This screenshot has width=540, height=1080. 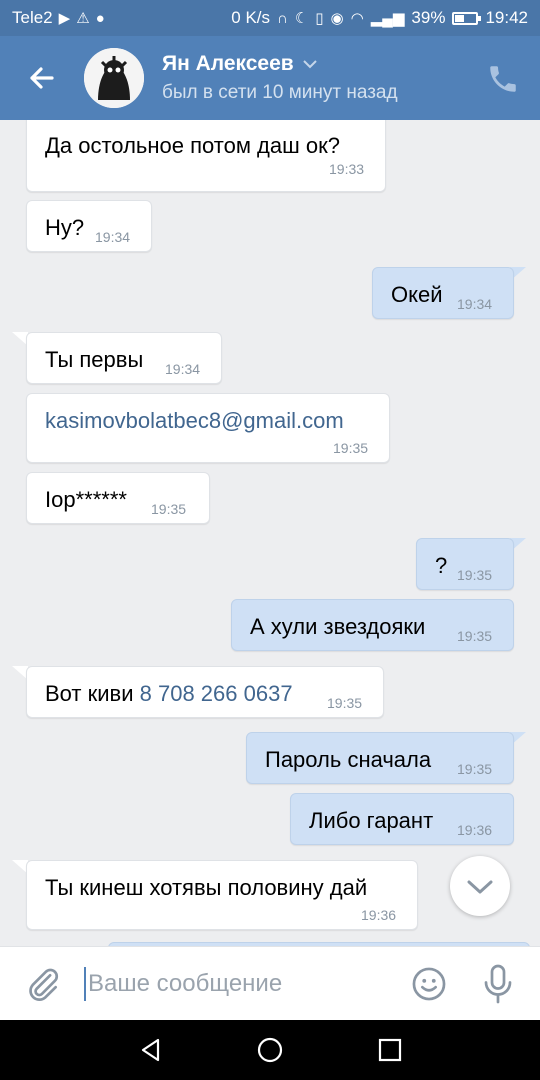 What do you see at coordinates (100, 18) in the screenshot?
I see `notification-icon: ●` at bounding box center [100, 18].